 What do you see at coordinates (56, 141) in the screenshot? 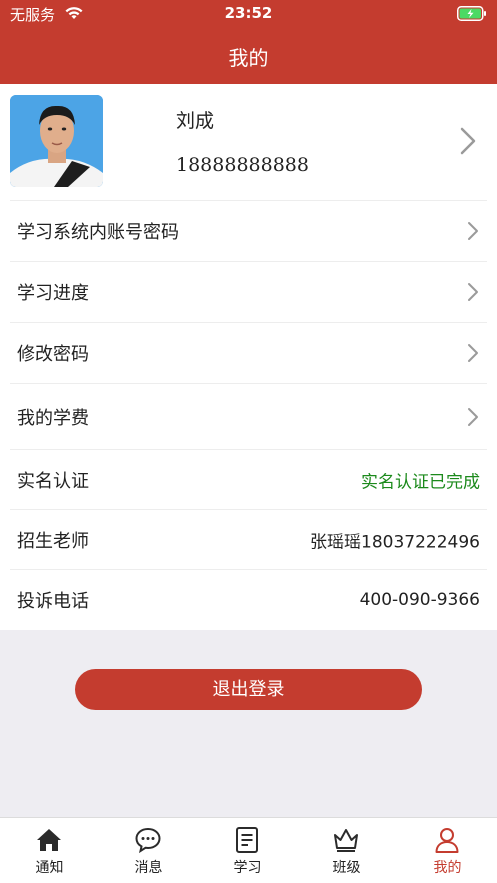
I see `avatar` at bounding box center [56, 141].